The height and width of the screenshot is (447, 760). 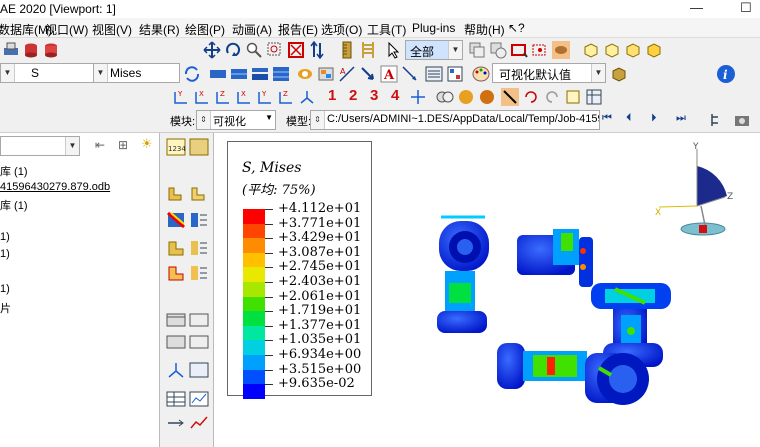 What do you see at coordinates (307, 97) in the screenshot?
I see `iso-view-icon` at bounding box center [307, 97].